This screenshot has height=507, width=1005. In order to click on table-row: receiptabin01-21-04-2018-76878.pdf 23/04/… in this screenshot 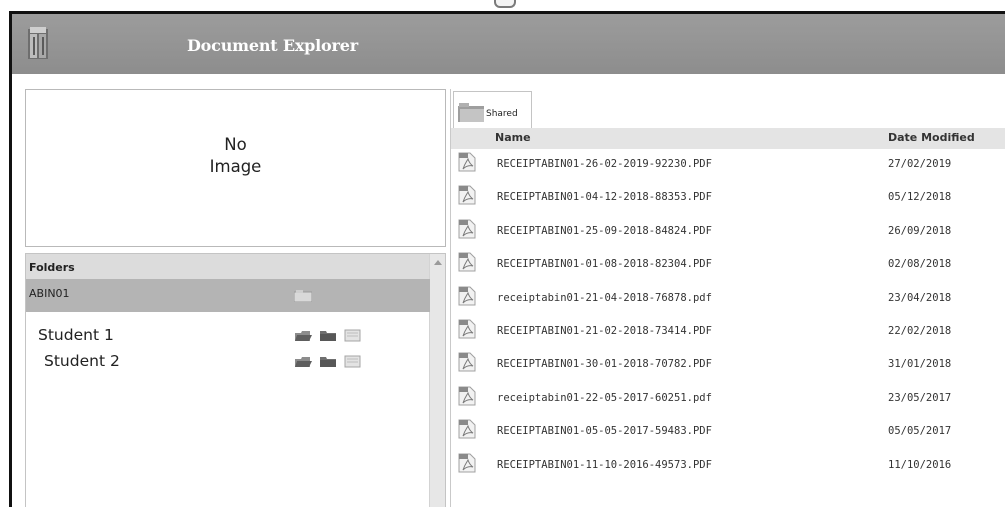, I will do `click(728, 299)`.